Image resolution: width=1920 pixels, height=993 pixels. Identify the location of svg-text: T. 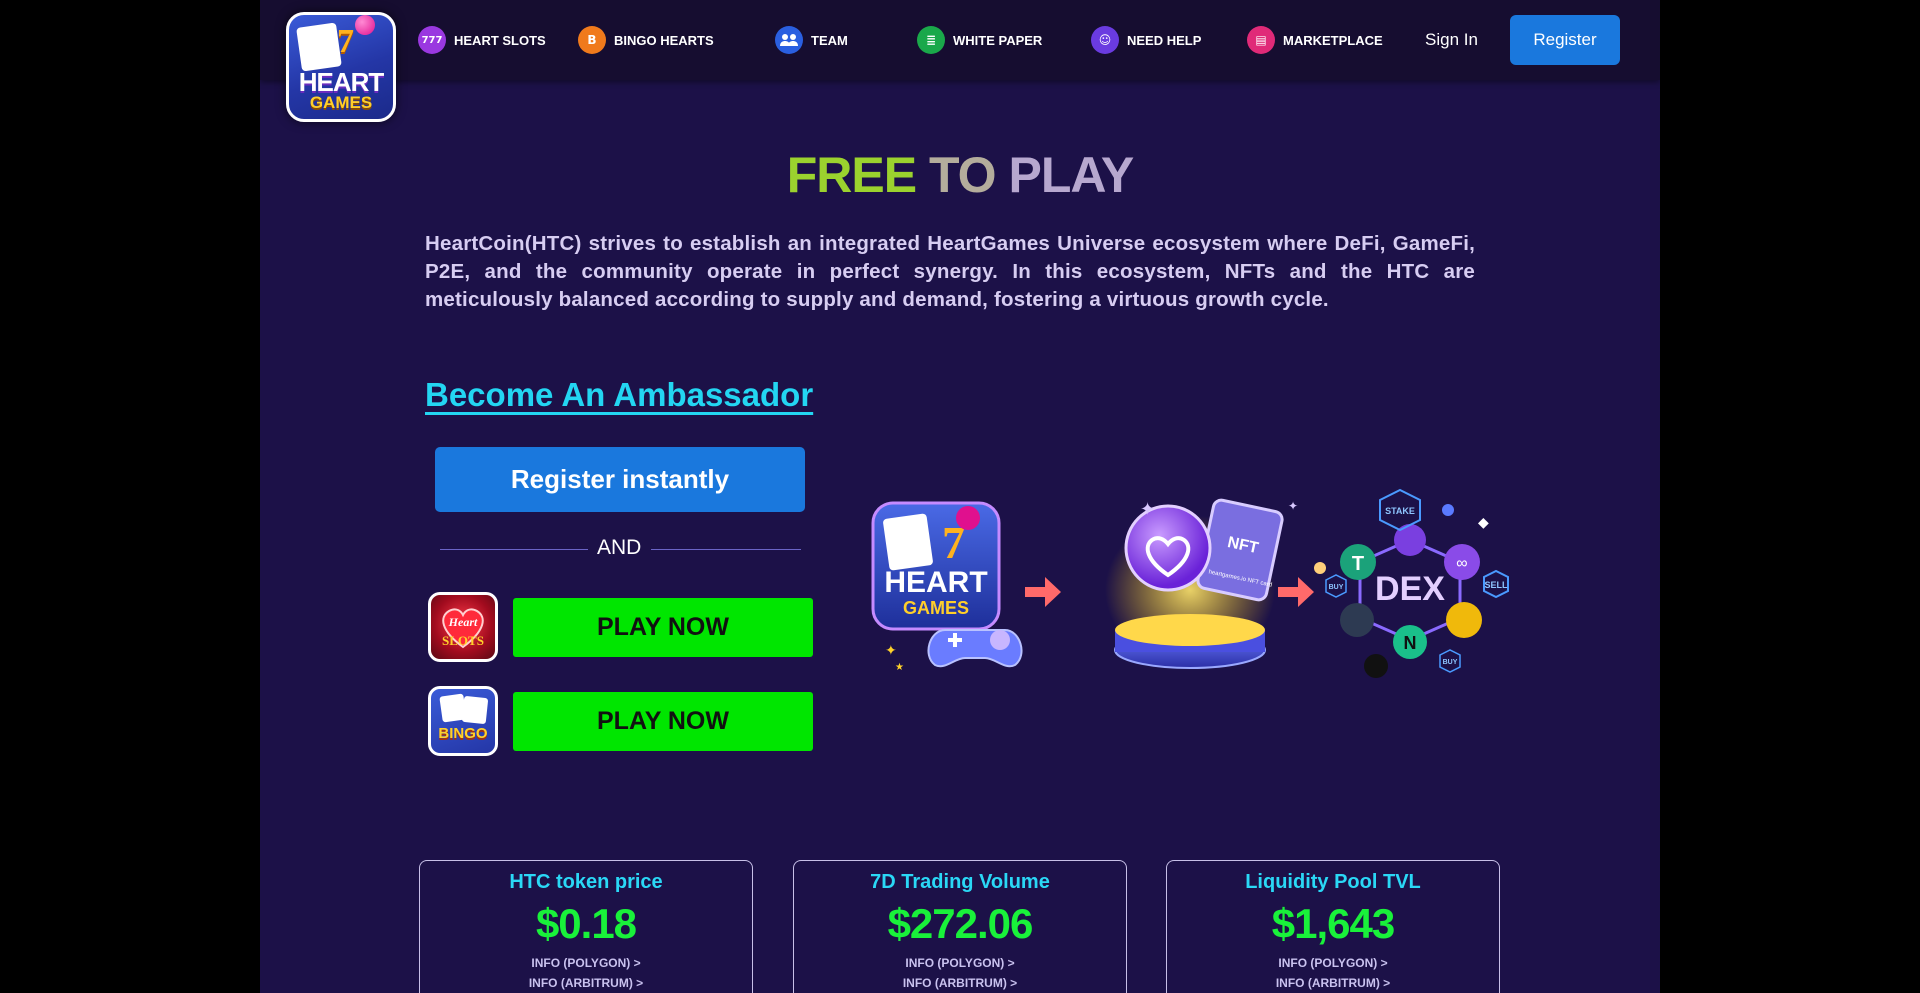
(1358, 564).